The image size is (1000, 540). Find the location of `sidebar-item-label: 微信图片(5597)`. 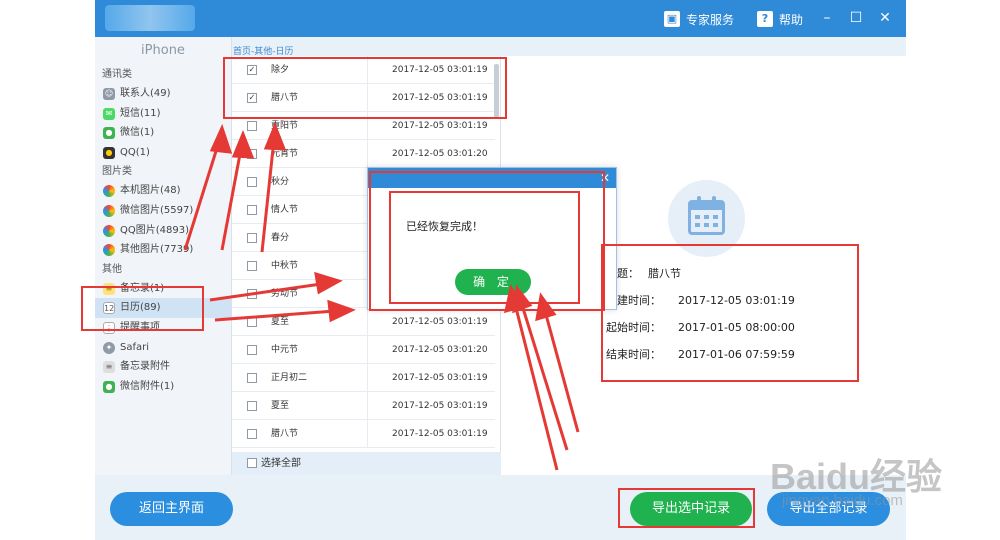

sidebar-item-label: 微信图片(5597) is located at coordinates (157, 210).